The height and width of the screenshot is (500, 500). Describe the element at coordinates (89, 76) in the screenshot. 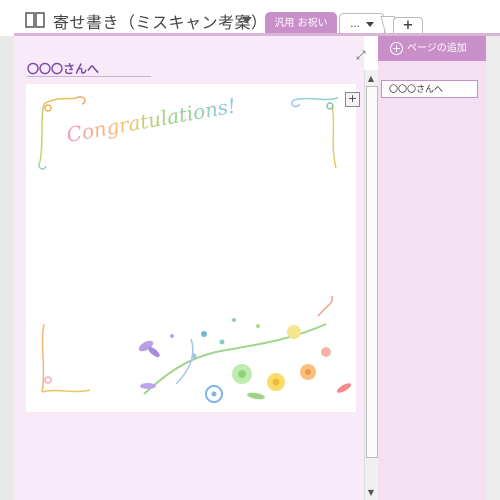

I see `page-title-underline` at that location.